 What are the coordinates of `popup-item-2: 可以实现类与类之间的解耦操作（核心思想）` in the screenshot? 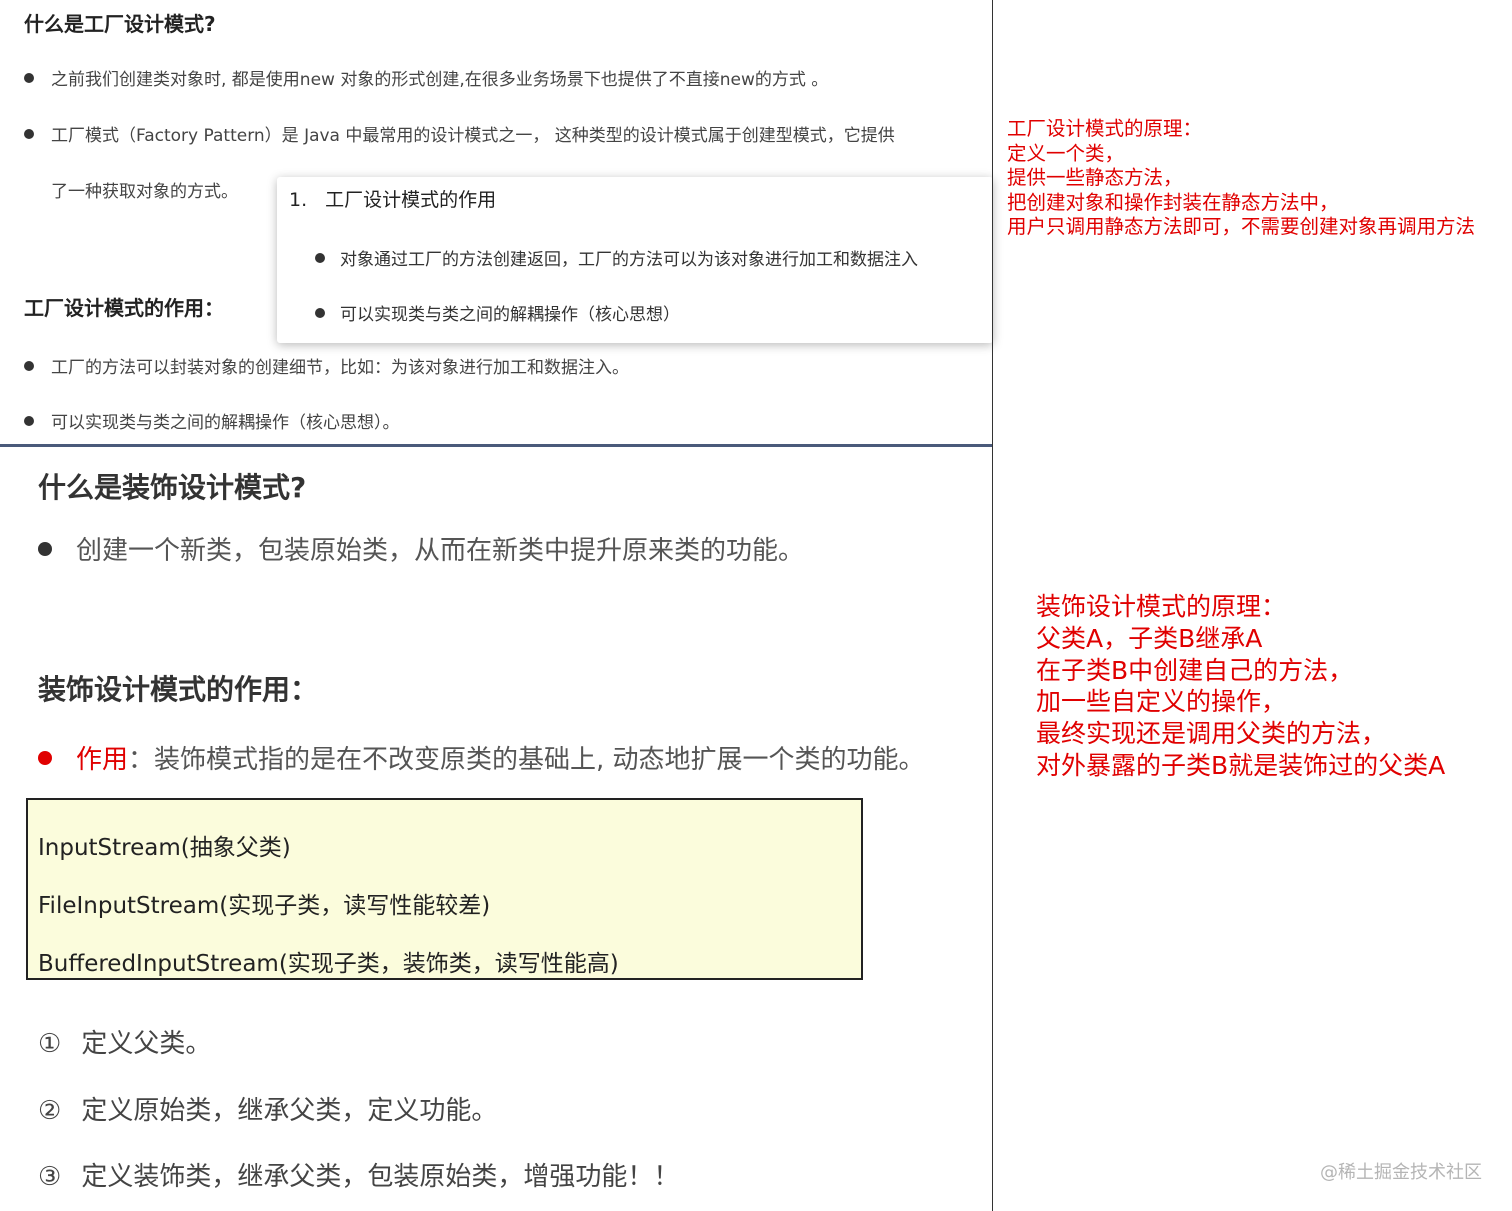 It's located at (497, 312).